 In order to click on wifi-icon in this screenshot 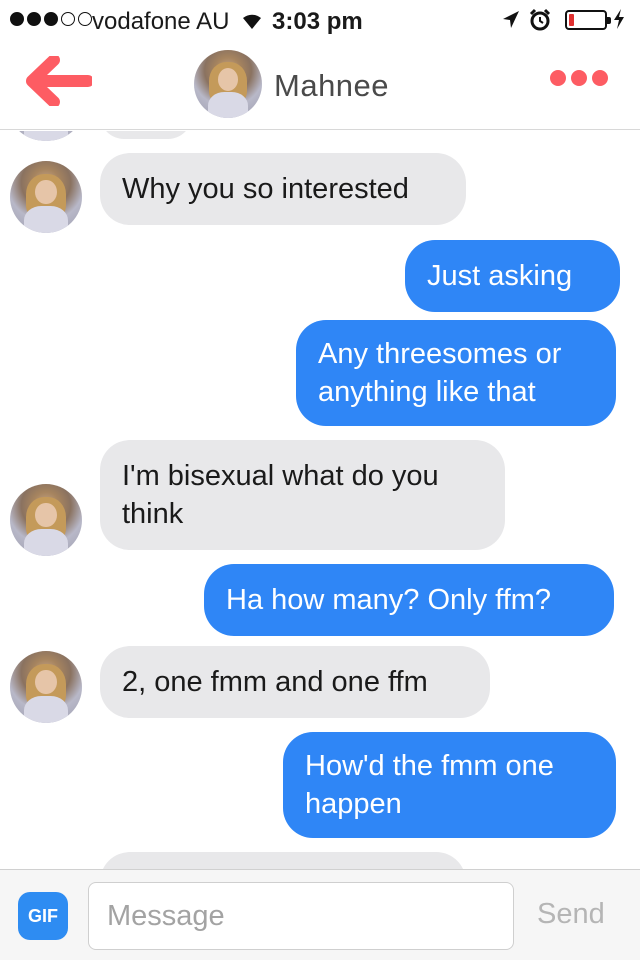, I will do `click(252, 21)`.